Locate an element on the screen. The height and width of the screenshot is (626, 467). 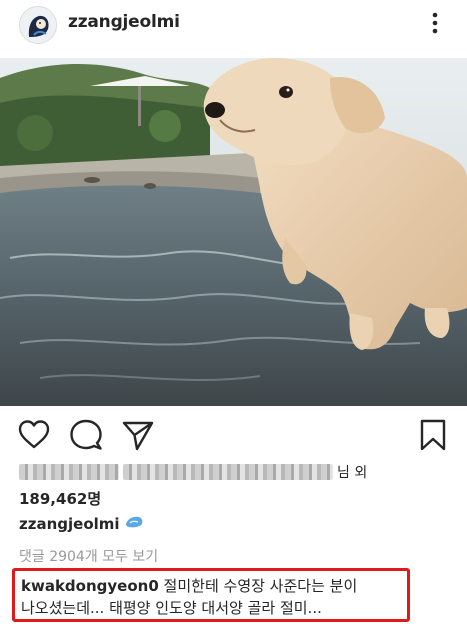
post-actions-bar is located at coordinates (233, 436).